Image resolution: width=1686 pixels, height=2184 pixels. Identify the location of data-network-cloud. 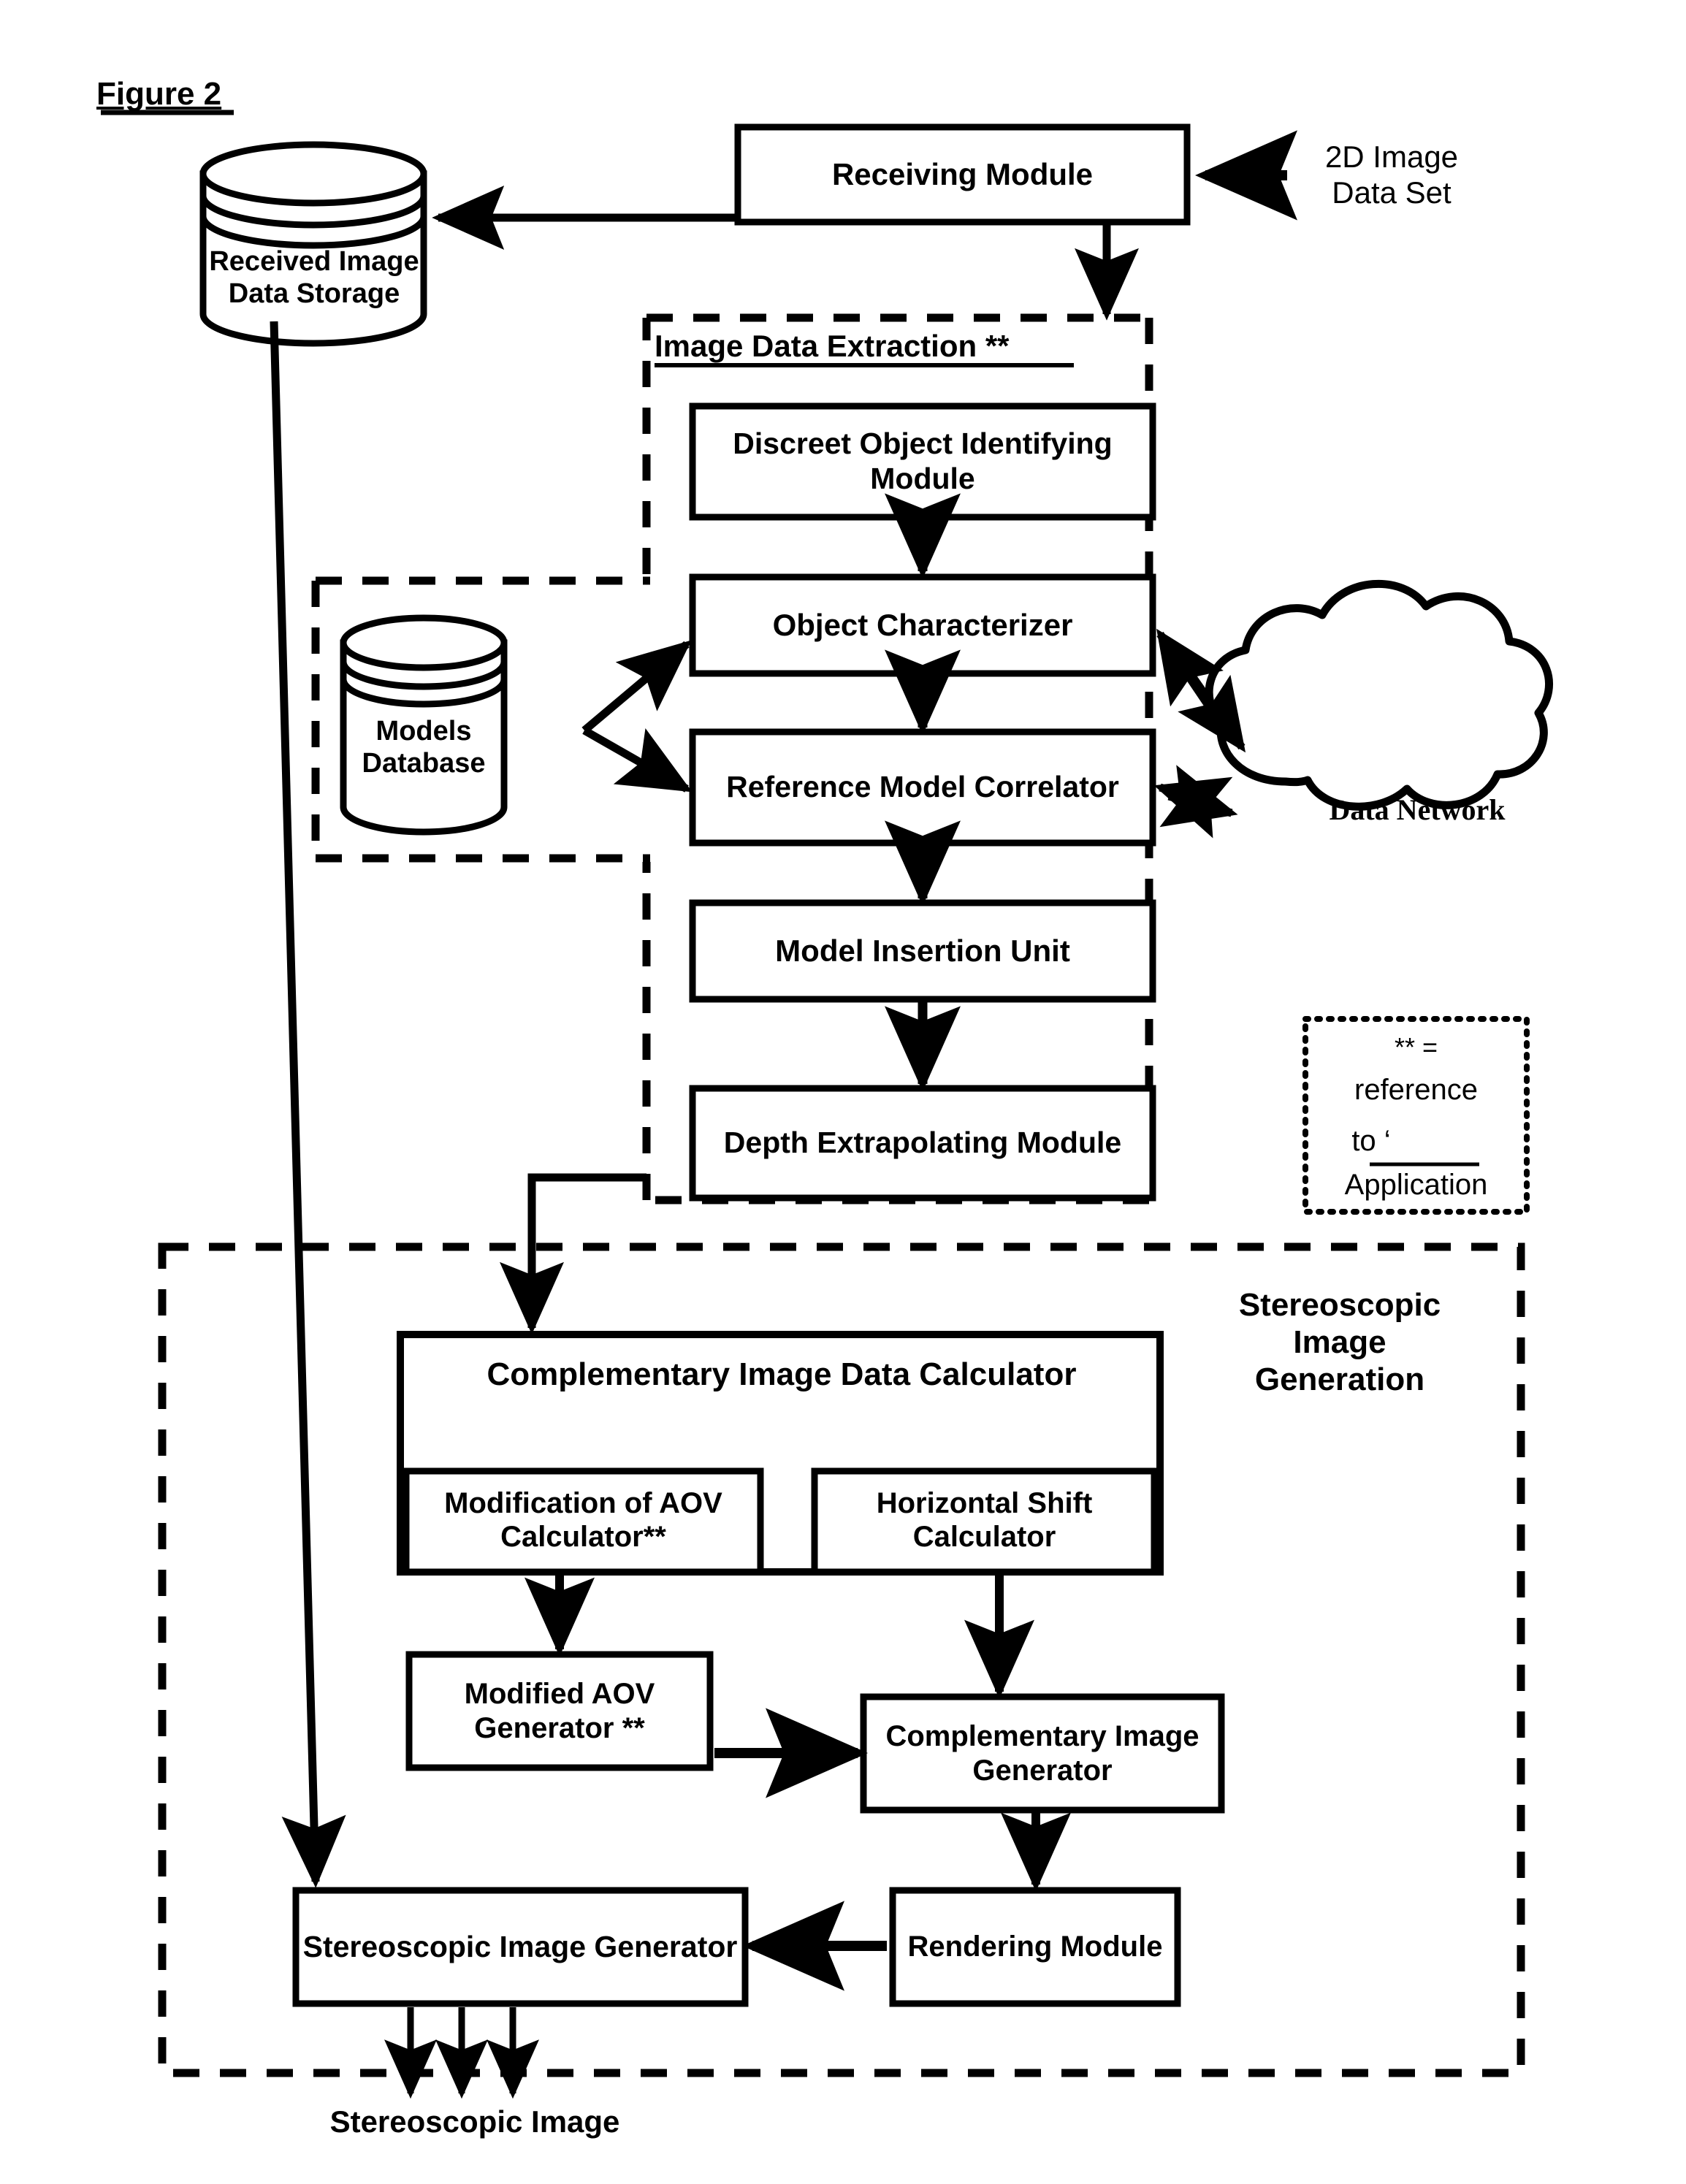
(1379, 695).